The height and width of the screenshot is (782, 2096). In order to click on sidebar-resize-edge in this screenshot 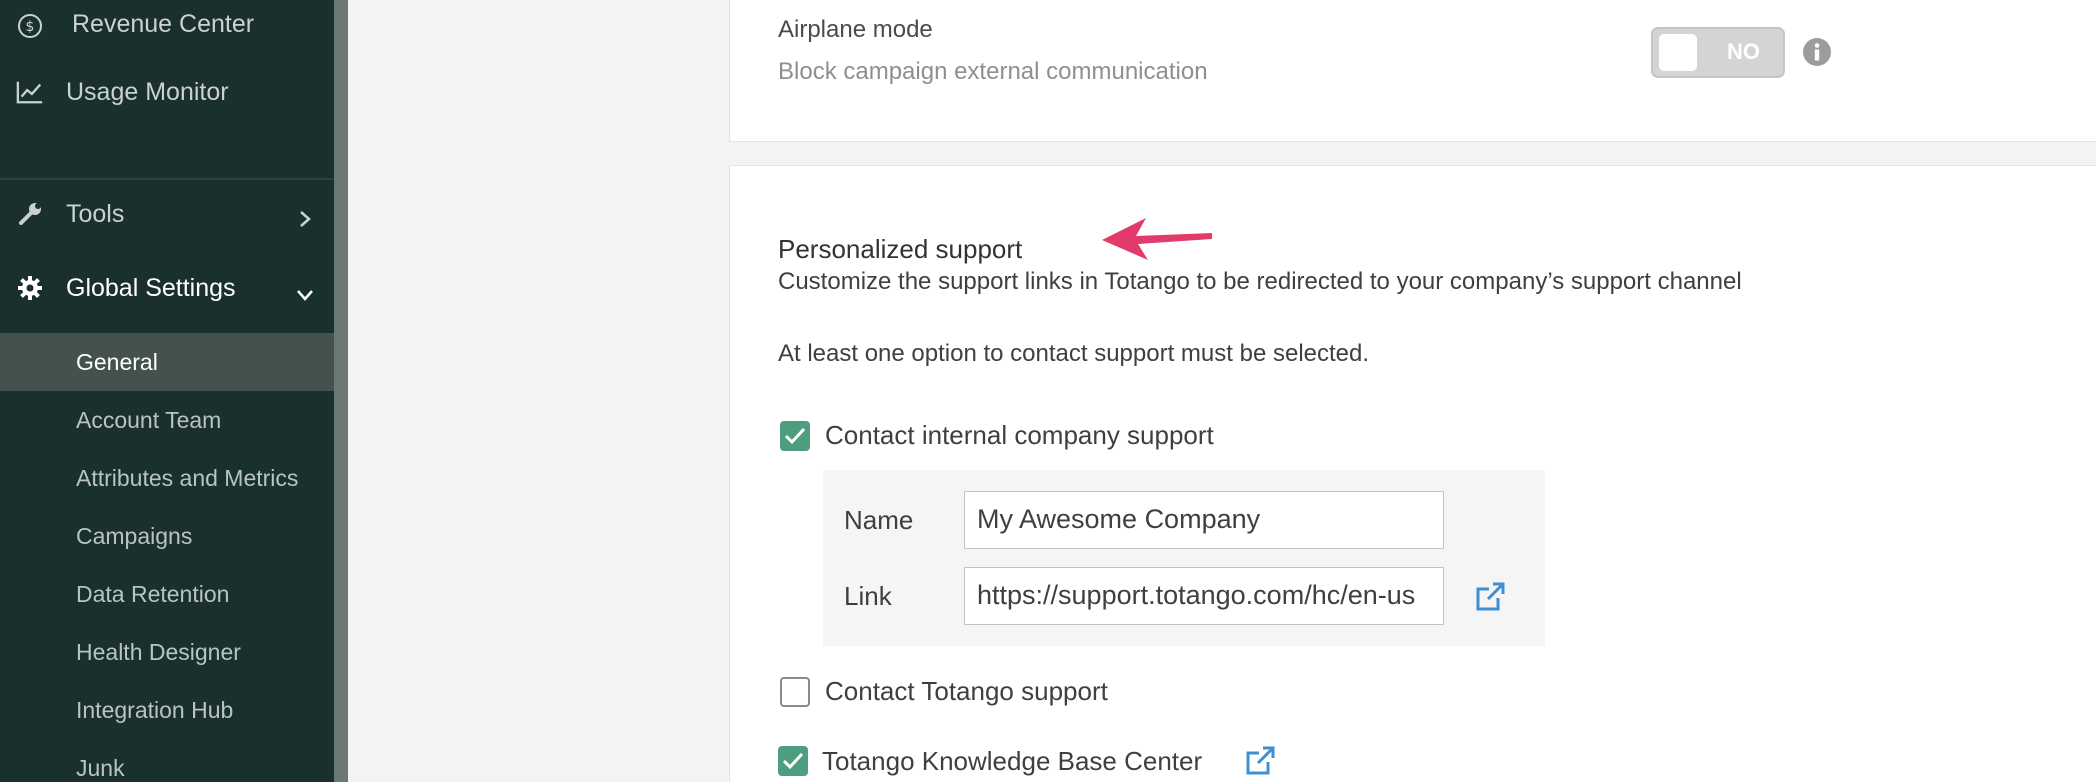, I will do `click(341, 391)`.